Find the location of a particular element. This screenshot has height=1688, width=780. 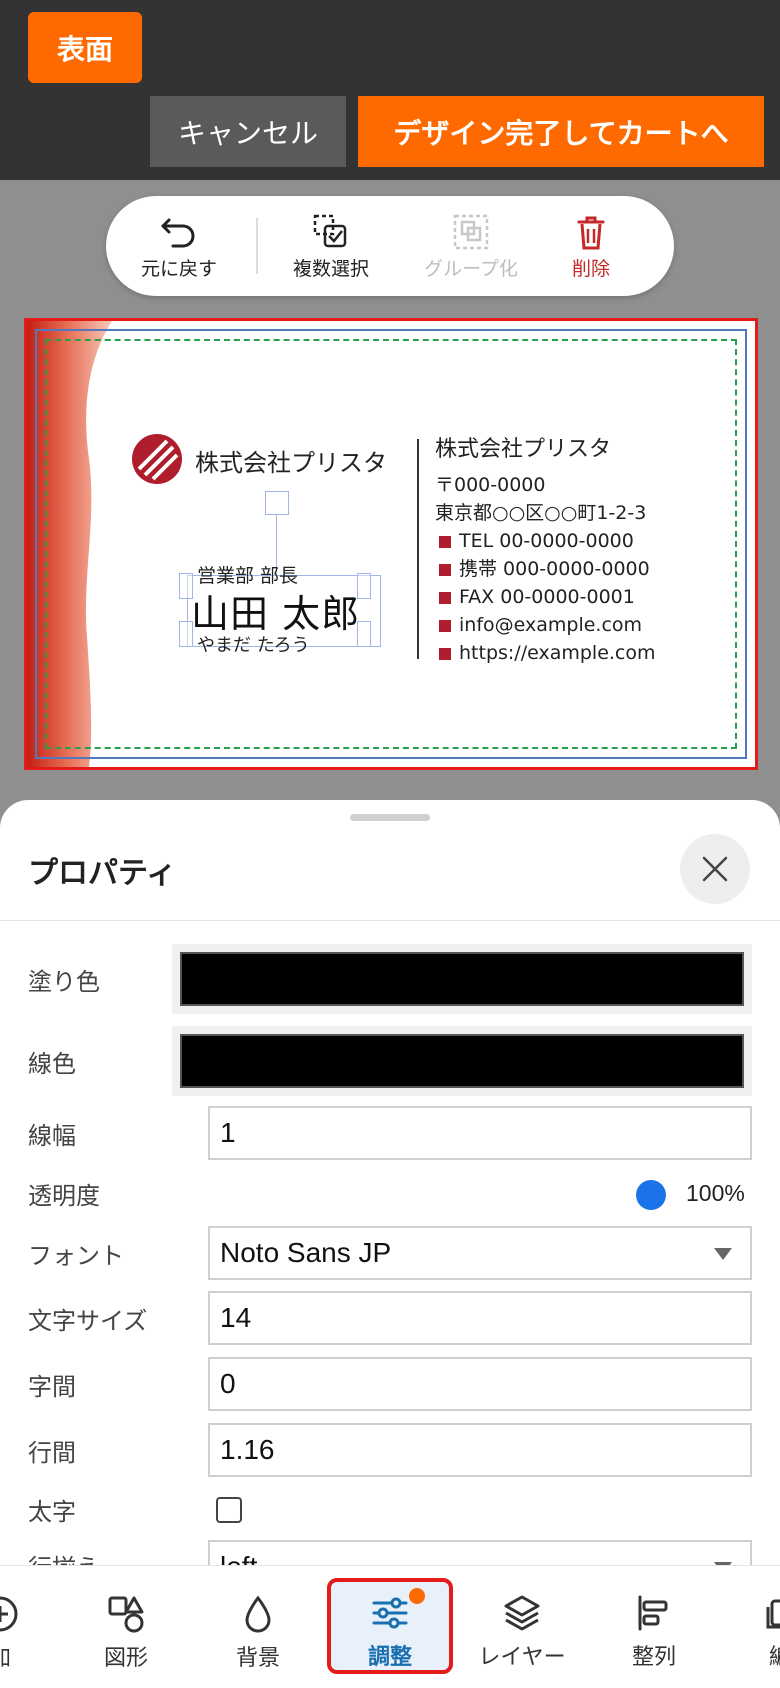

undo-label: 元に戻す is located at coordinates (178, 269).